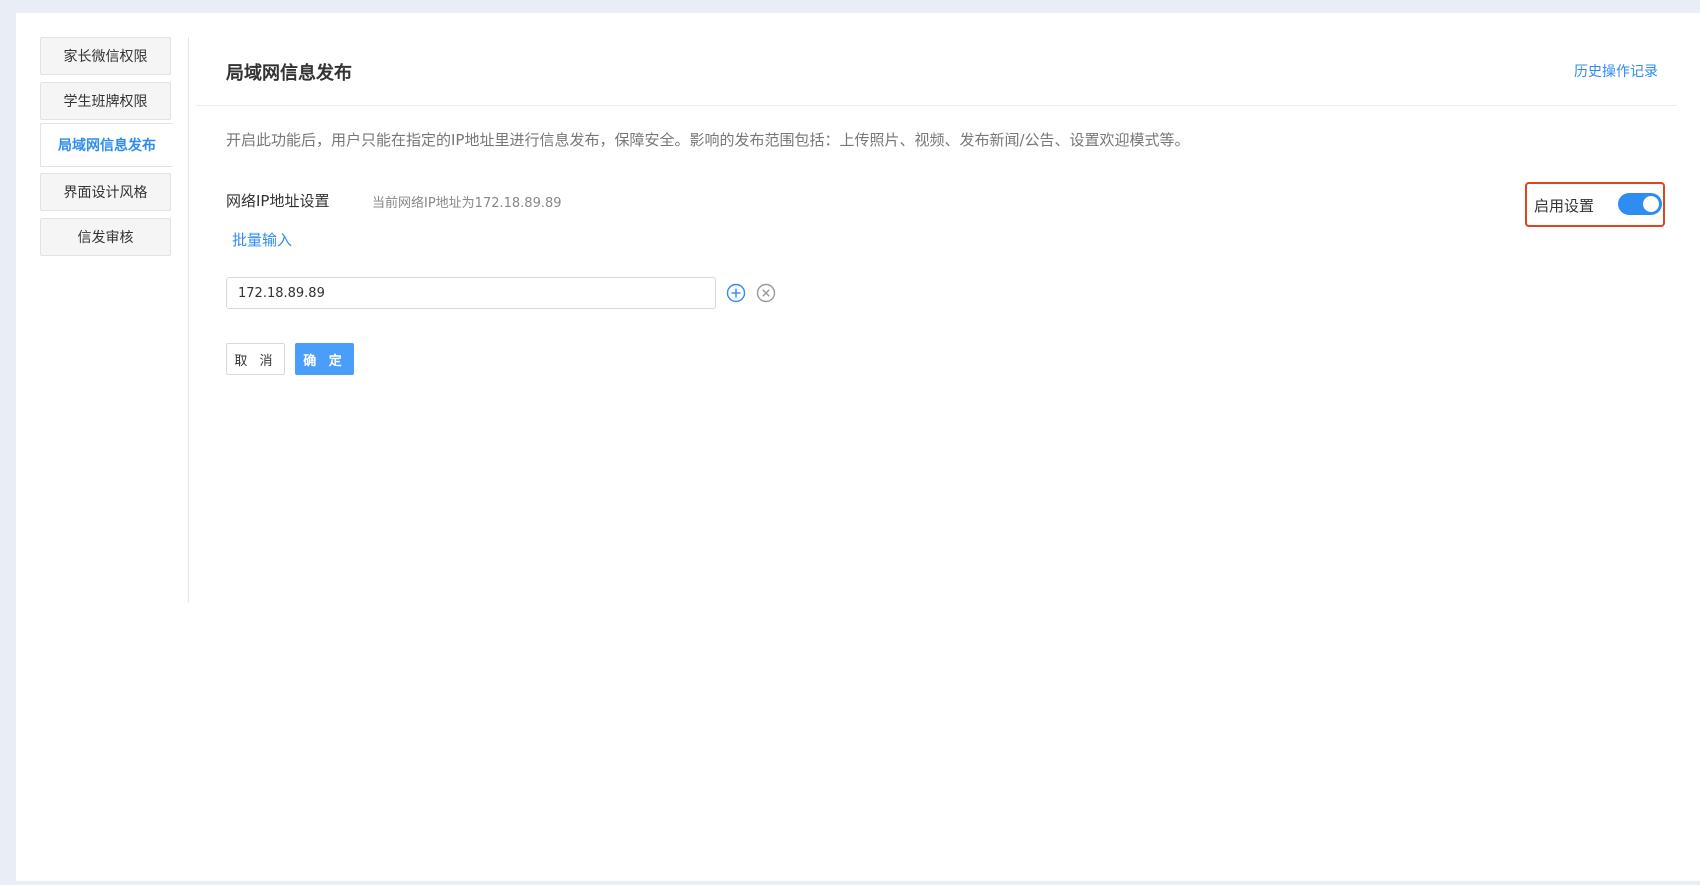 This screenshot has width=1700, height=885. I want to click on plus-circle-icon, so click(736, 293).